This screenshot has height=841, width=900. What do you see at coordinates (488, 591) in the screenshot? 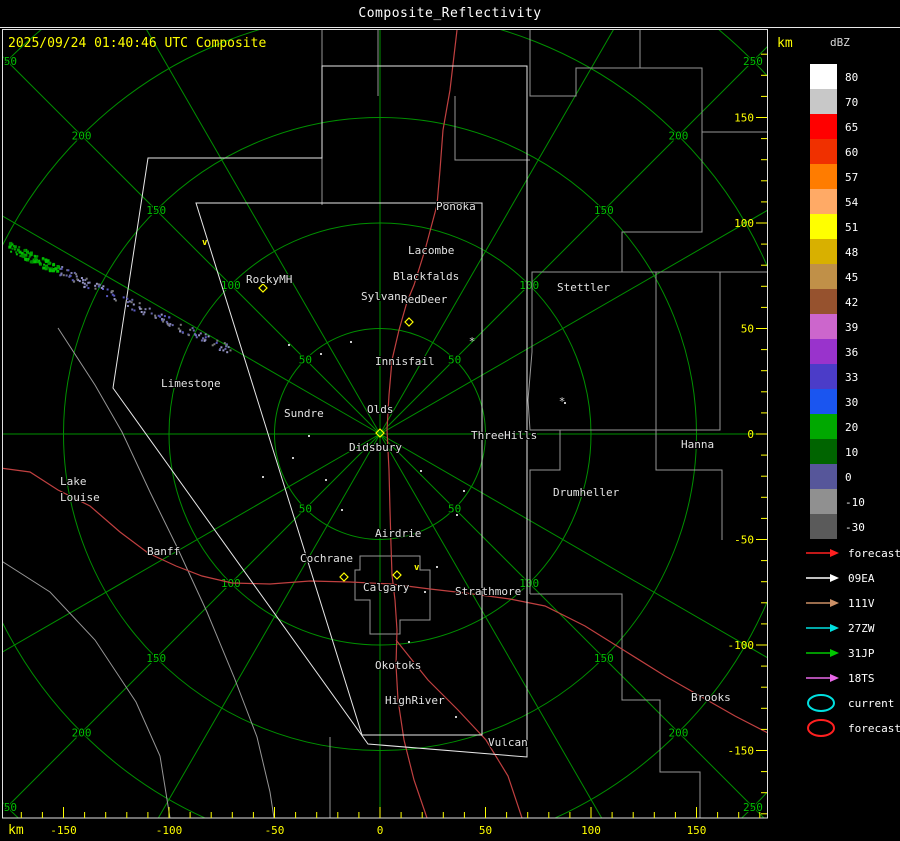
I see `city-label: Strathmore` at bounding box center [488, 591].